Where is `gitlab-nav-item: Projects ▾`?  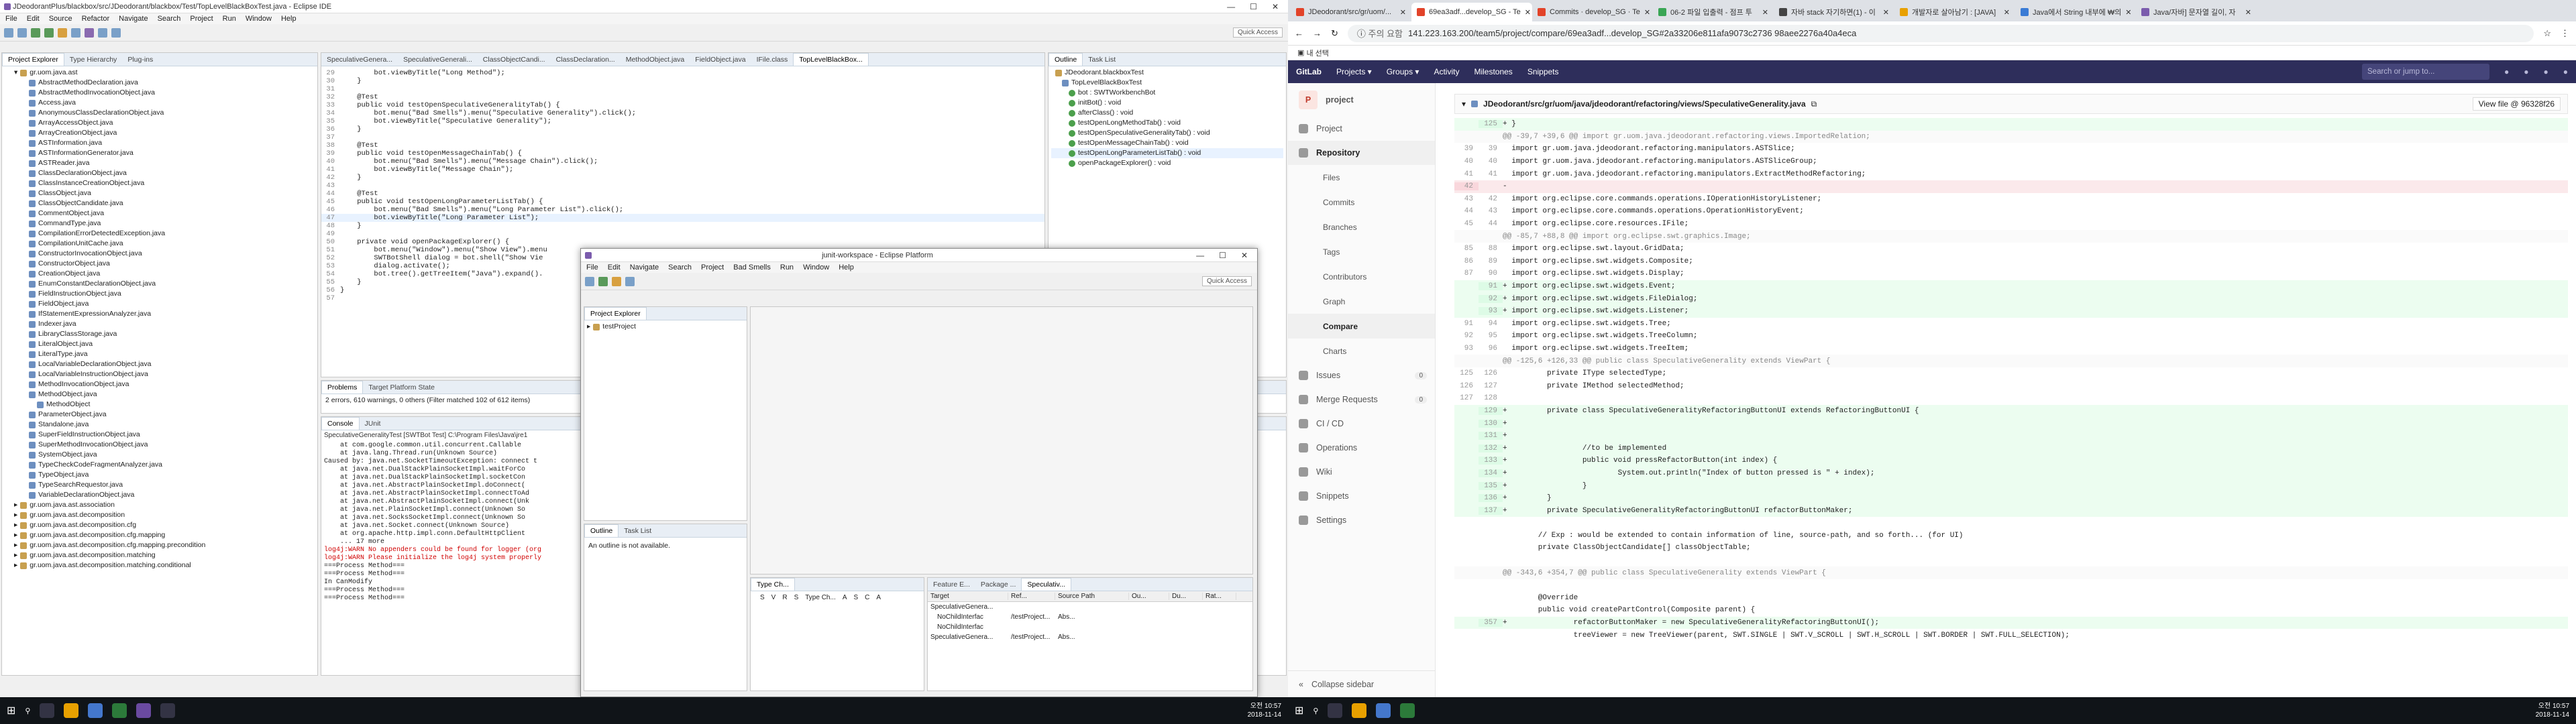
gitlab-nav-item: Projects ▾ is located at coordinates (1354, 71).